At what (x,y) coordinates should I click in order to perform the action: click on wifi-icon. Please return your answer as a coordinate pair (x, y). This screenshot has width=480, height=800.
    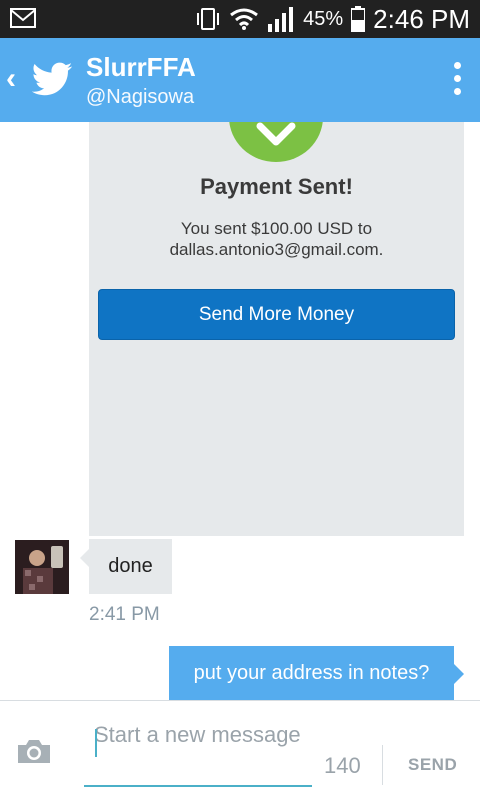
    Looking at the image, I should click on (244, 19).